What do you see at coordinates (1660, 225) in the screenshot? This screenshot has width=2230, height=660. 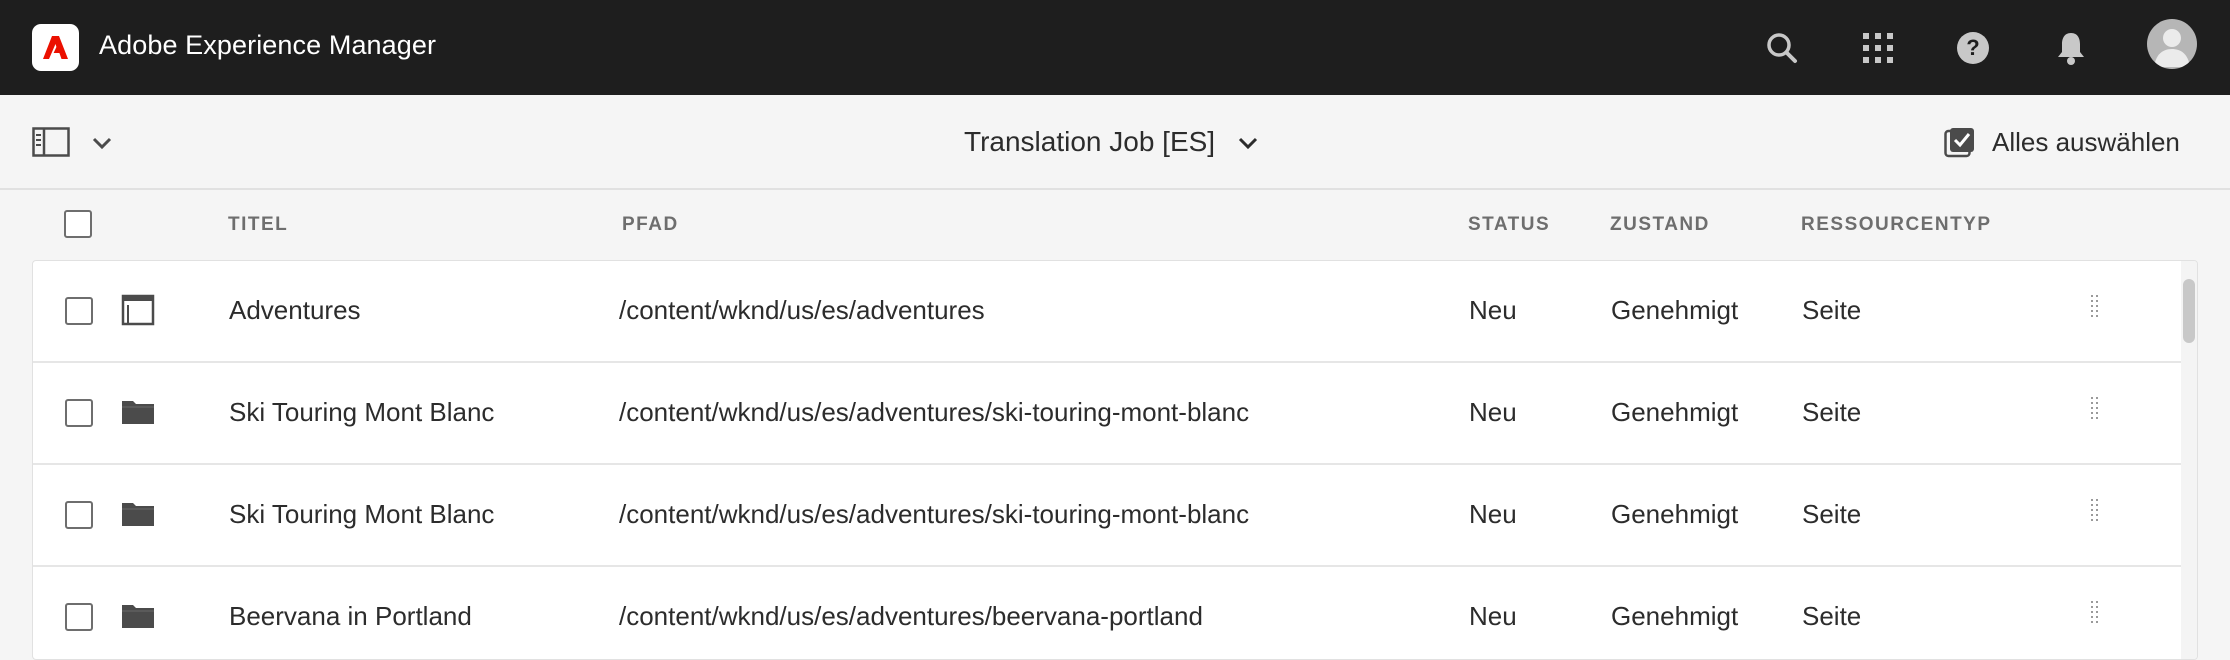 I see `column-header-state: ZUSTAND` at bounding box center [1660, 225].